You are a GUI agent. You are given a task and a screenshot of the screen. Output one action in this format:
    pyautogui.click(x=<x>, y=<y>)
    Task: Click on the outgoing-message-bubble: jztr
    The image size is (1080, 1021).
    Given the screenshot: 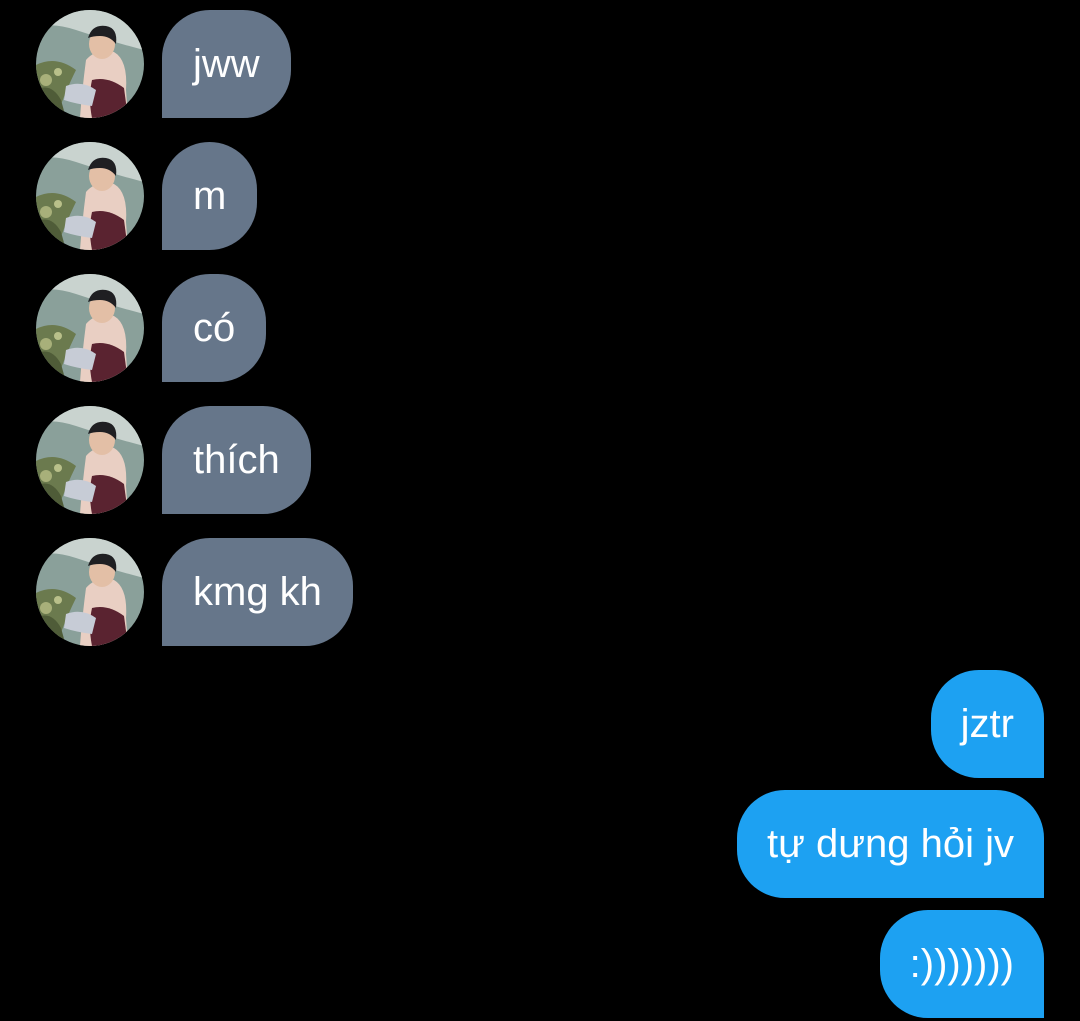 What is the action you would take?
    pyautogui.click(x=987, y=724)
    